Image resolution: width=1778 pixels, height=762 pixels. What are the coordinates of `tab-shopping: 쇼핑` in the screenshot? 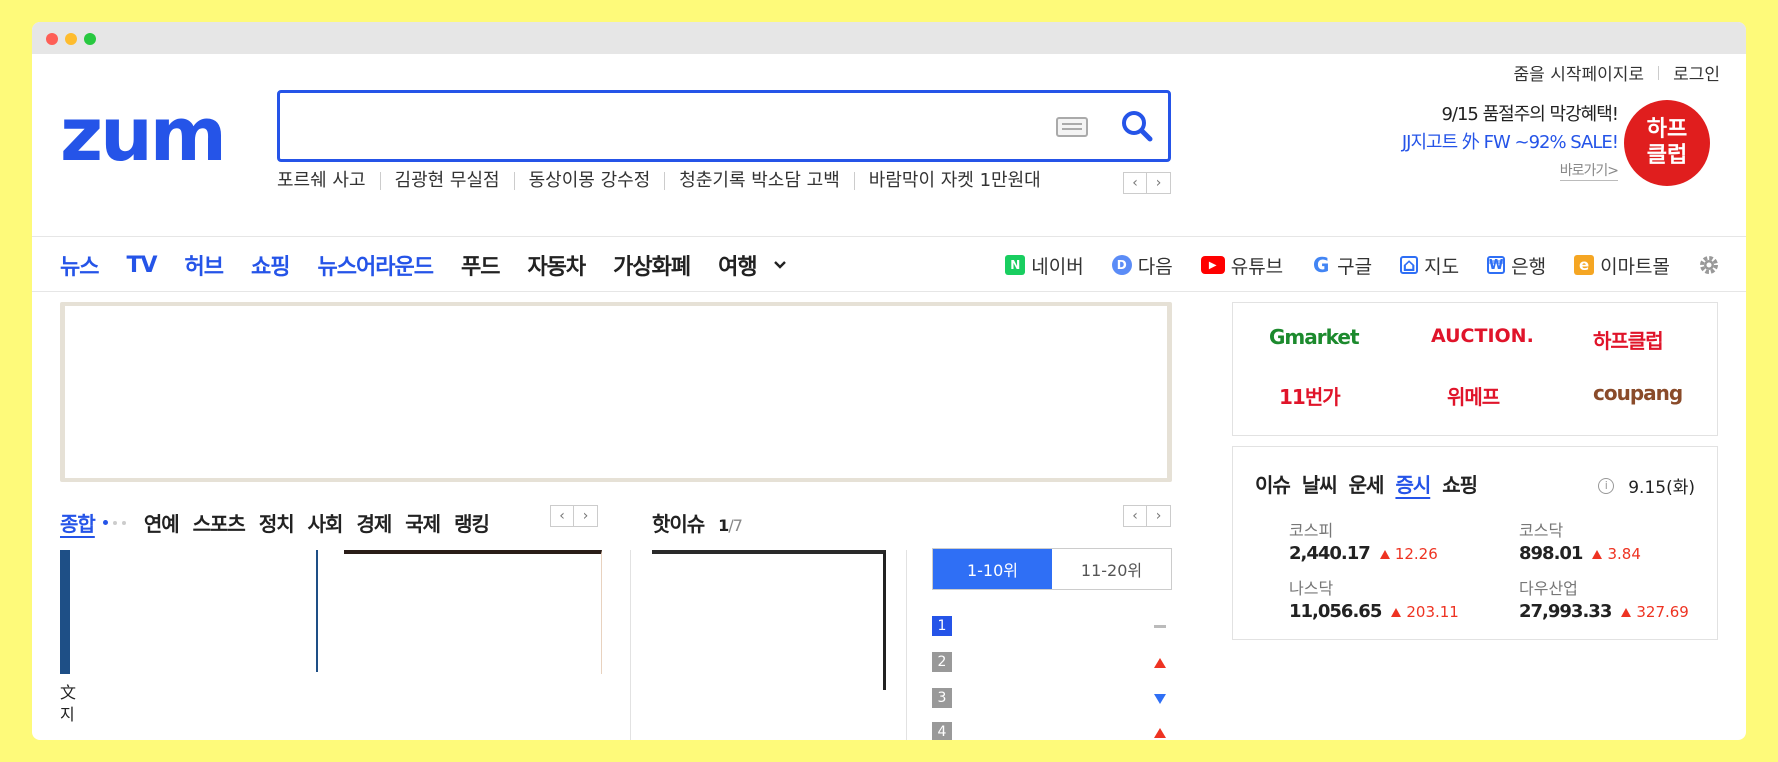 It's located at (1460, 483).